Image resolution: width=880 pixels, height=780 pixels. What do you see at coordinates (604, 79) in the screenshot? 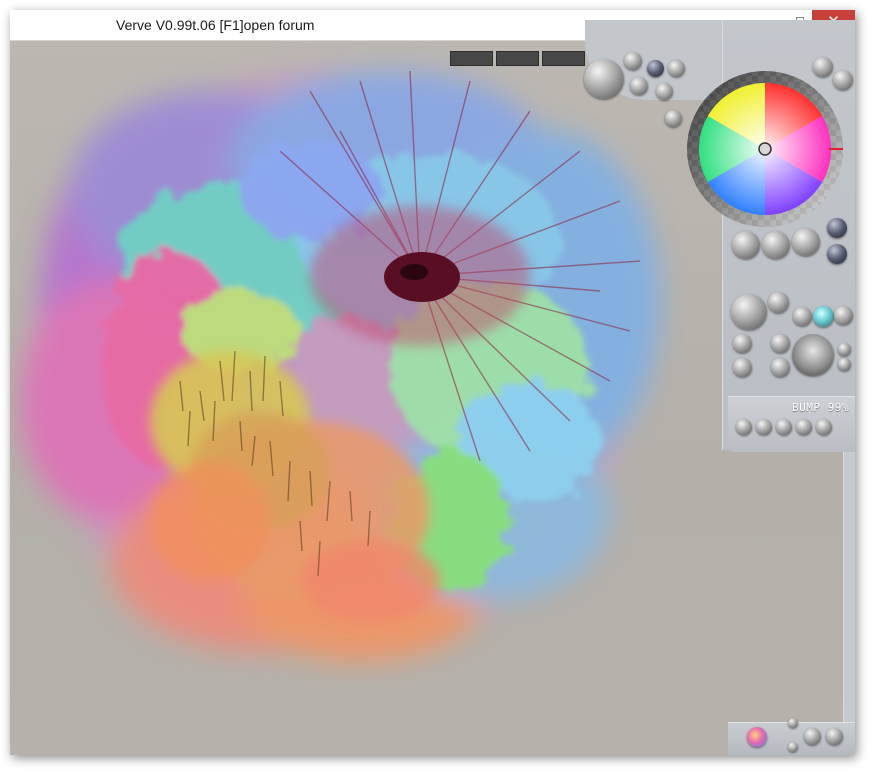
I see `brush-size-knob` at bounding box center [604, 79].